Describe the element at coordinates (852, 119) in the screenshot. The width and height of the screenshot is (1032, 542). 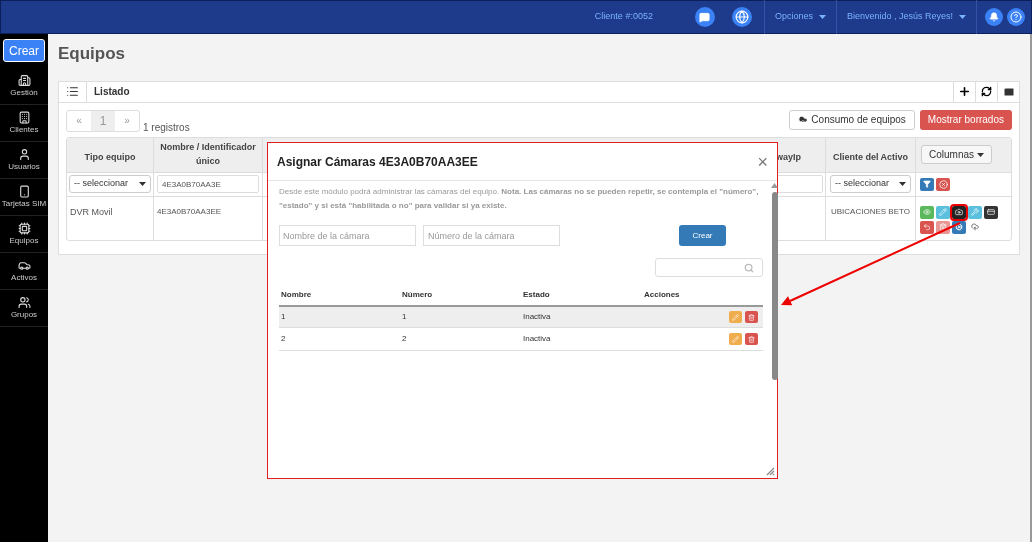
I see `usage-button: Consumo de equipos` at that location.